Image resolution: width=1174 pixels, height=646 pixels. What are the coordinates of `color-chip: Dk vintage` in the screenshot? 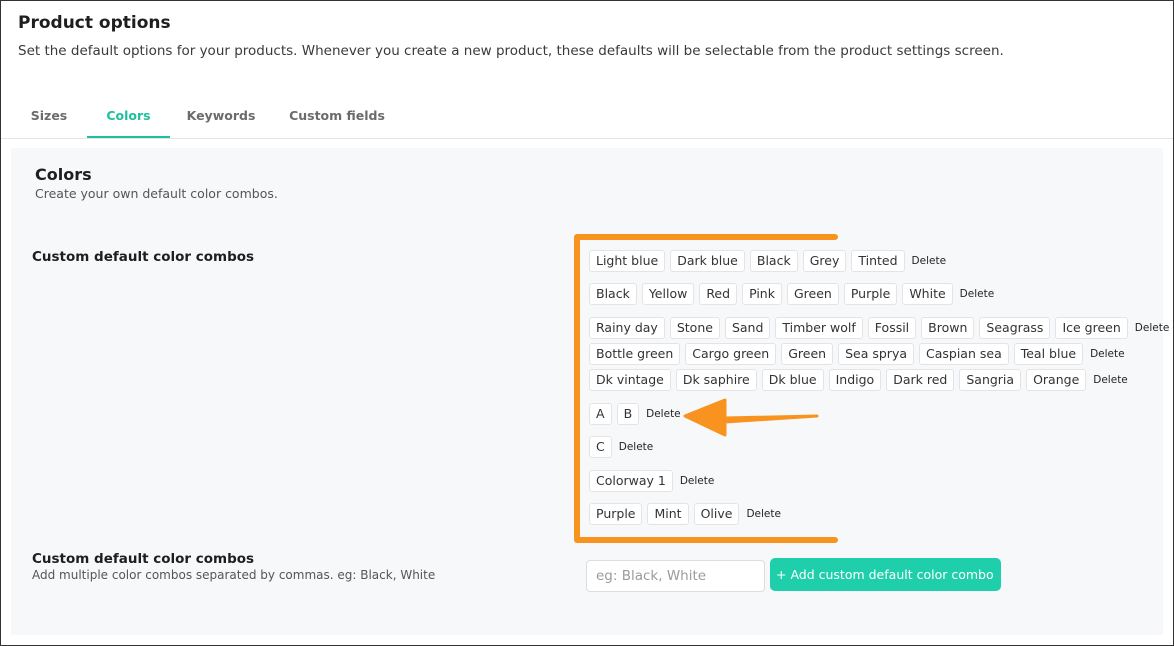 It's located at (630, 380).